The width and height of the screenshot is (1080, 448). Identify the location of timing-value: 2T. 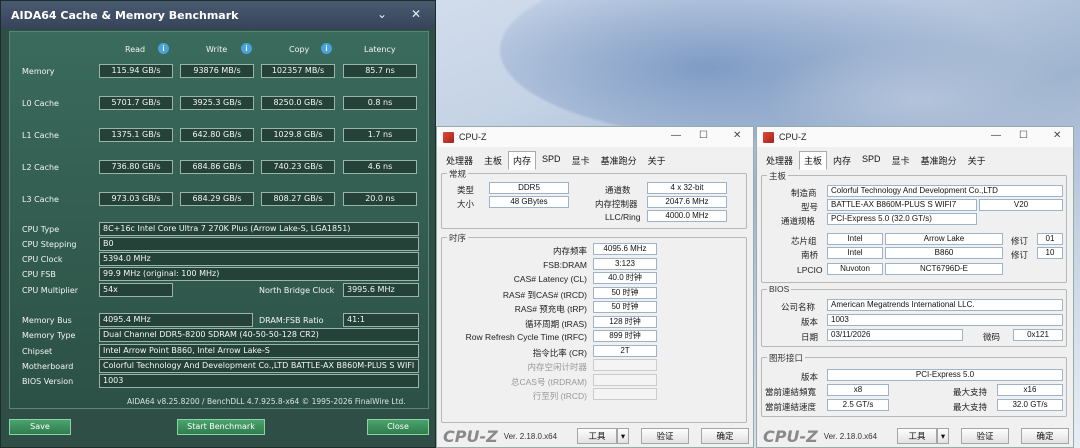
(625, 350).